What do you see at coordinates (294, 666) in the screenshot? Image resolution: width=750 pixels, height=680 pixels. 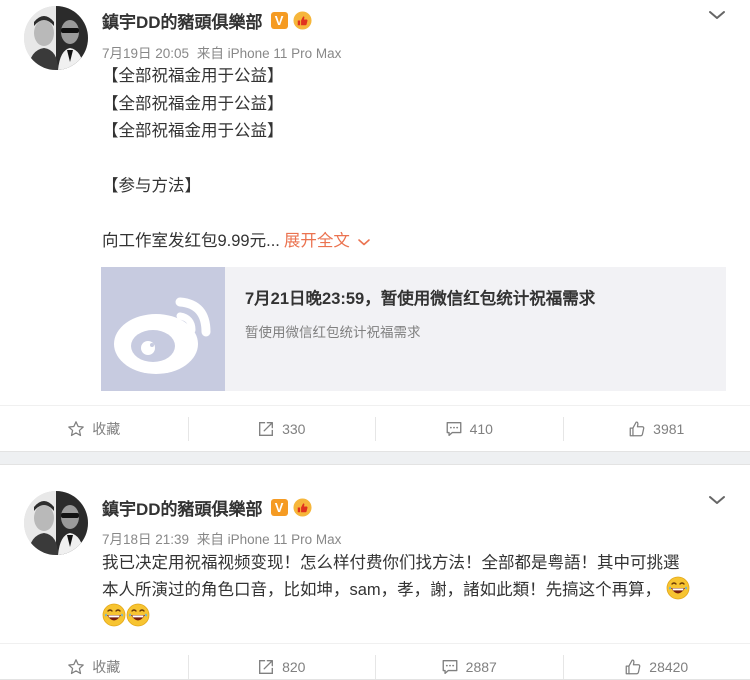 I see `repost-count: 820` at bounding box center [294, 666].